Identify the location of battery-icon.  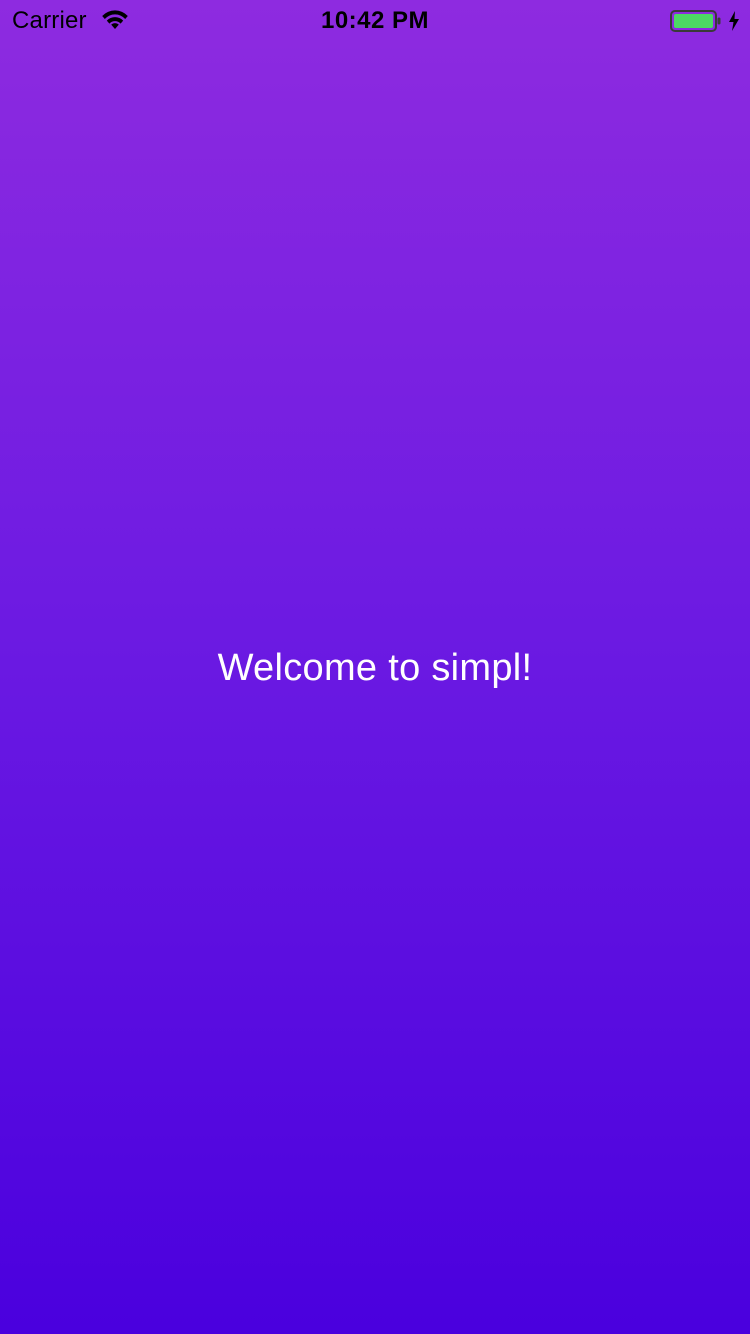
(696, 21).